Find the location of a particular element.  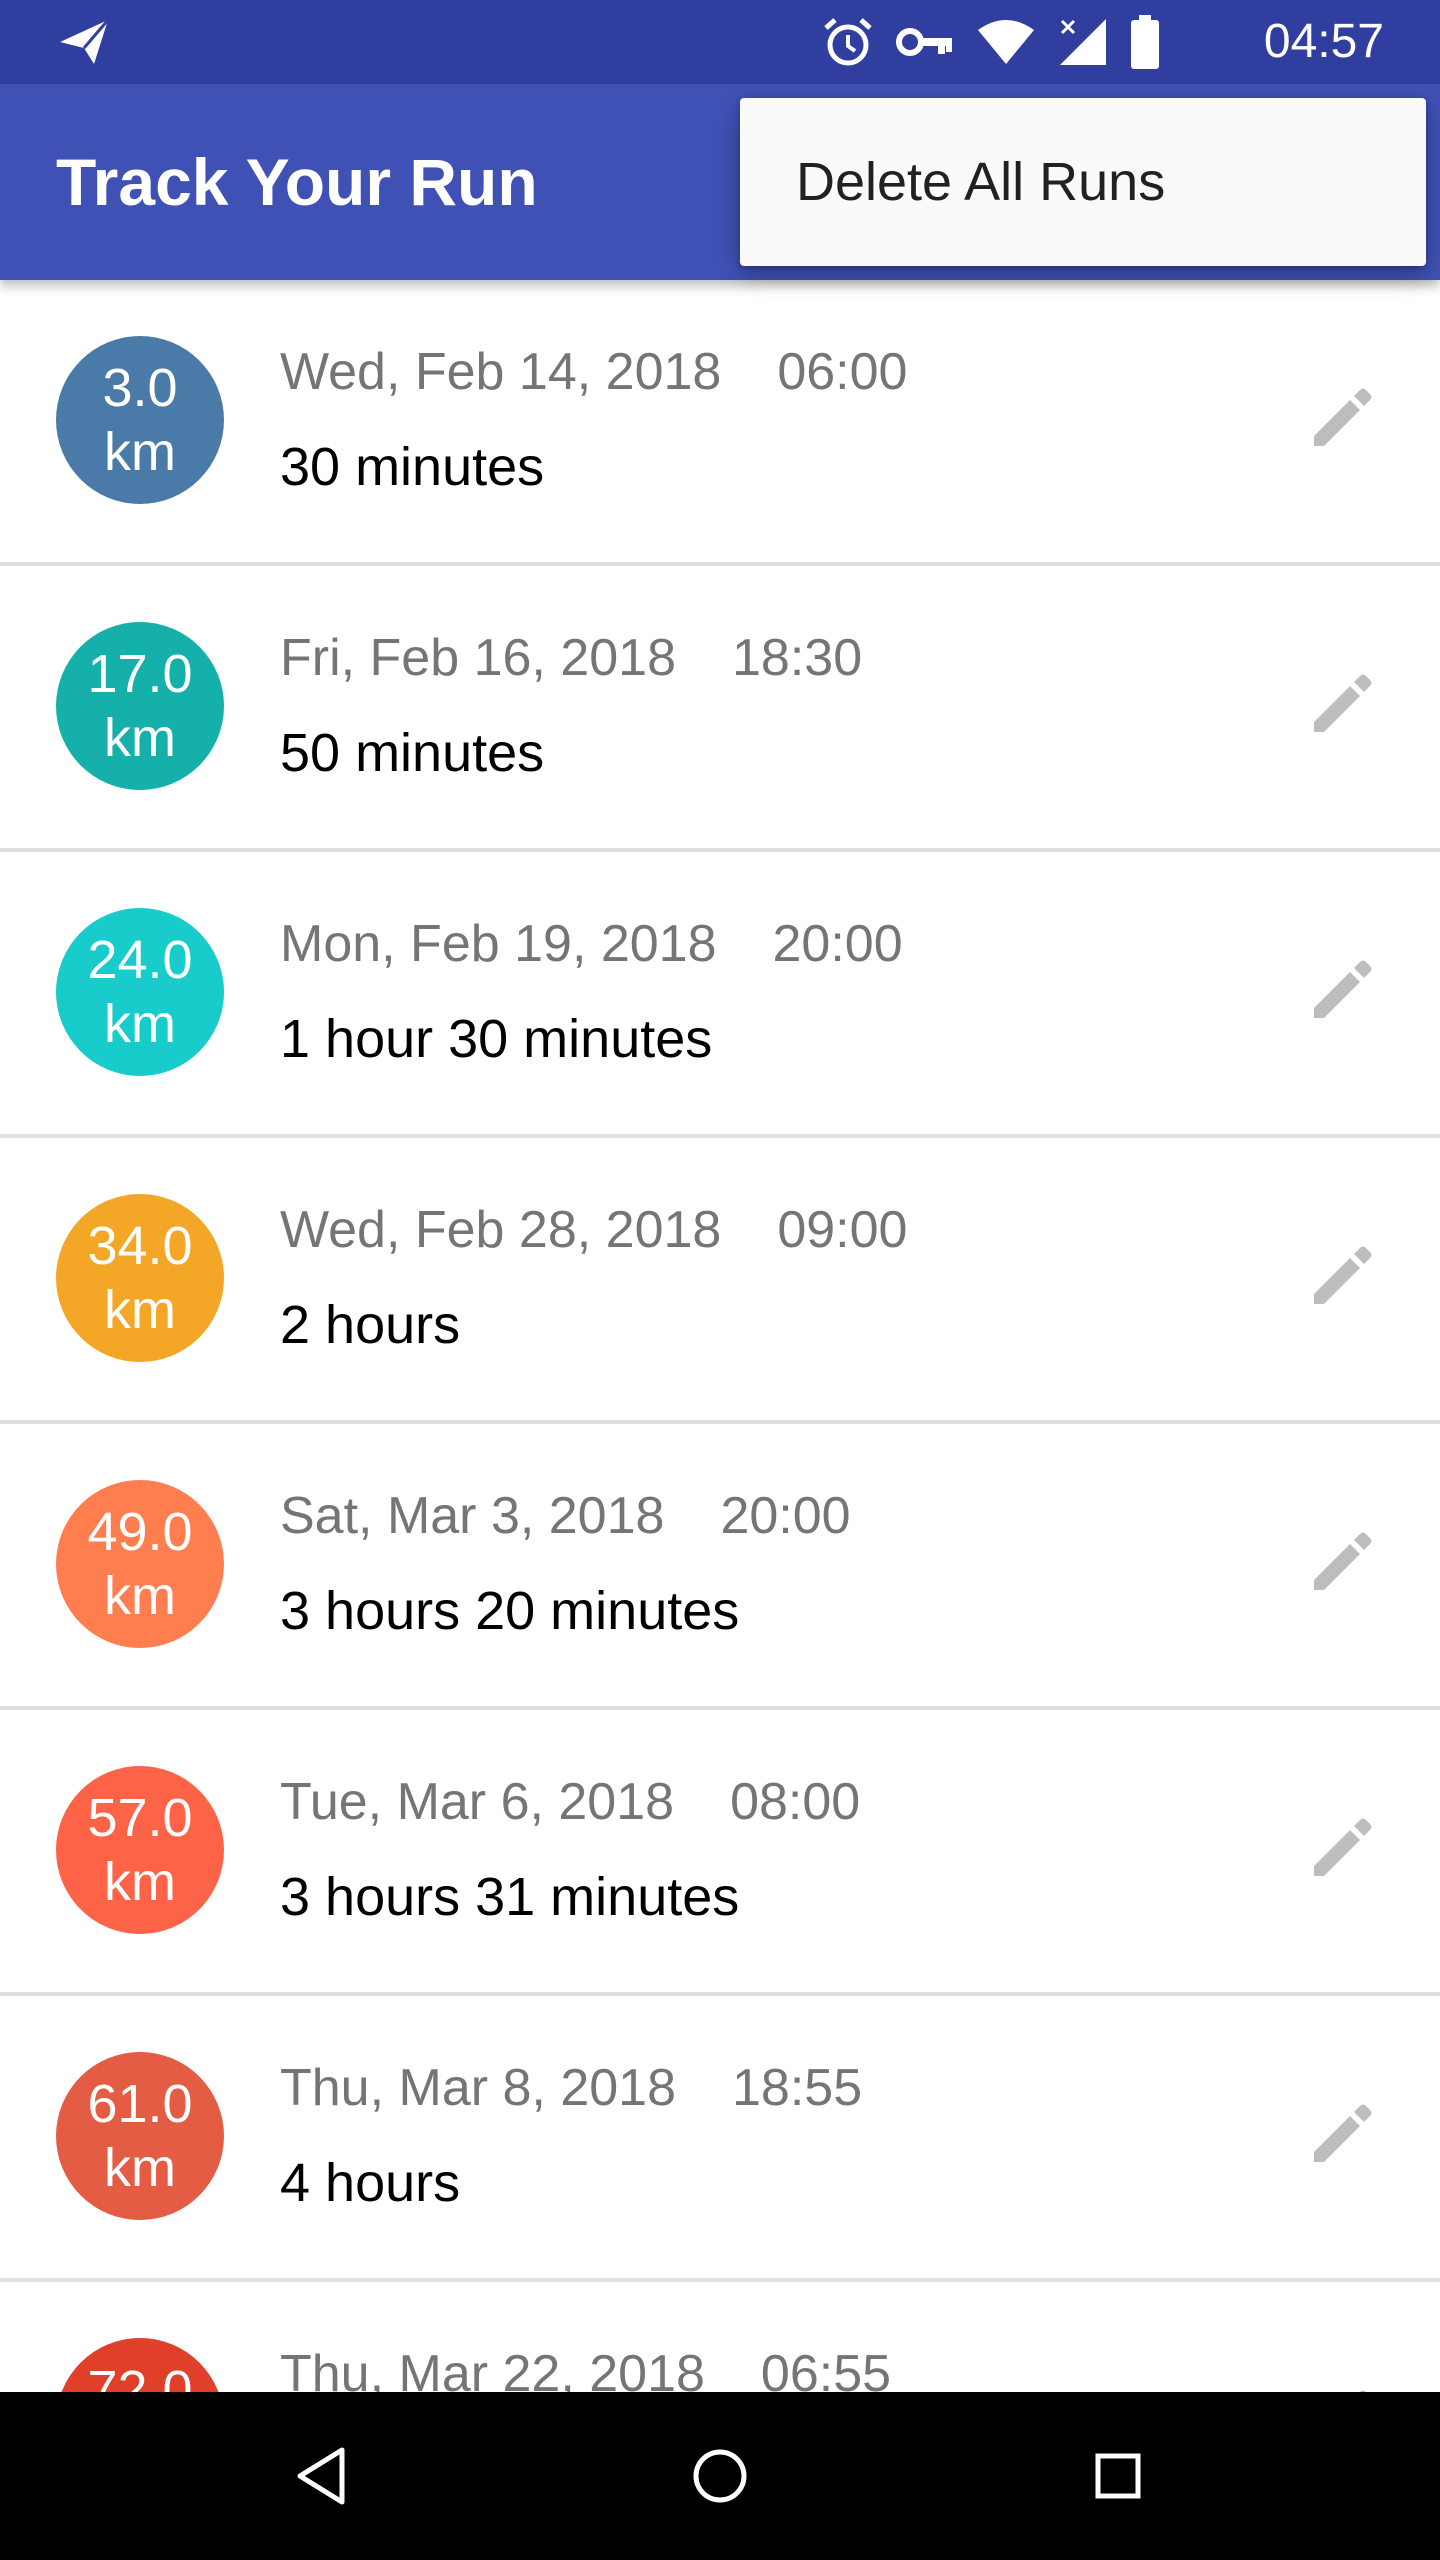

app-title: Track Your Run is located at coordinates (297, 182).